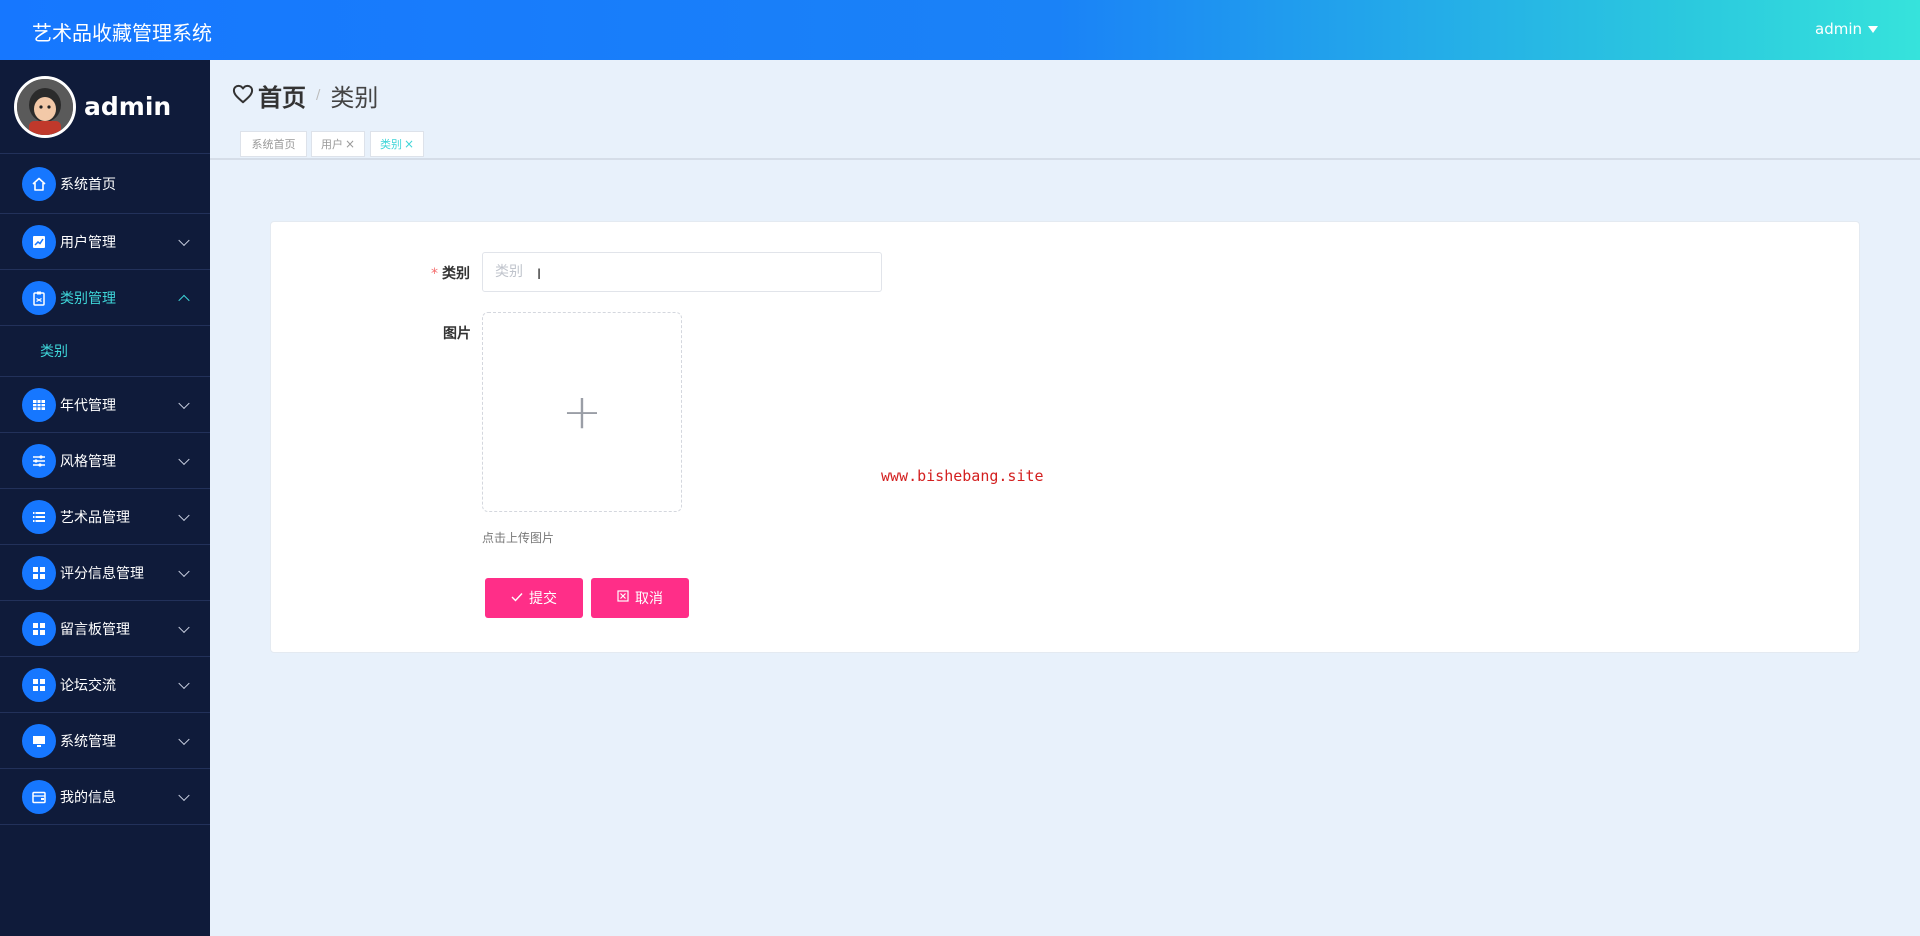  Describe the element at coordinates (390, 144) in the screenshot. I see `tag-label: 类别` at that location.